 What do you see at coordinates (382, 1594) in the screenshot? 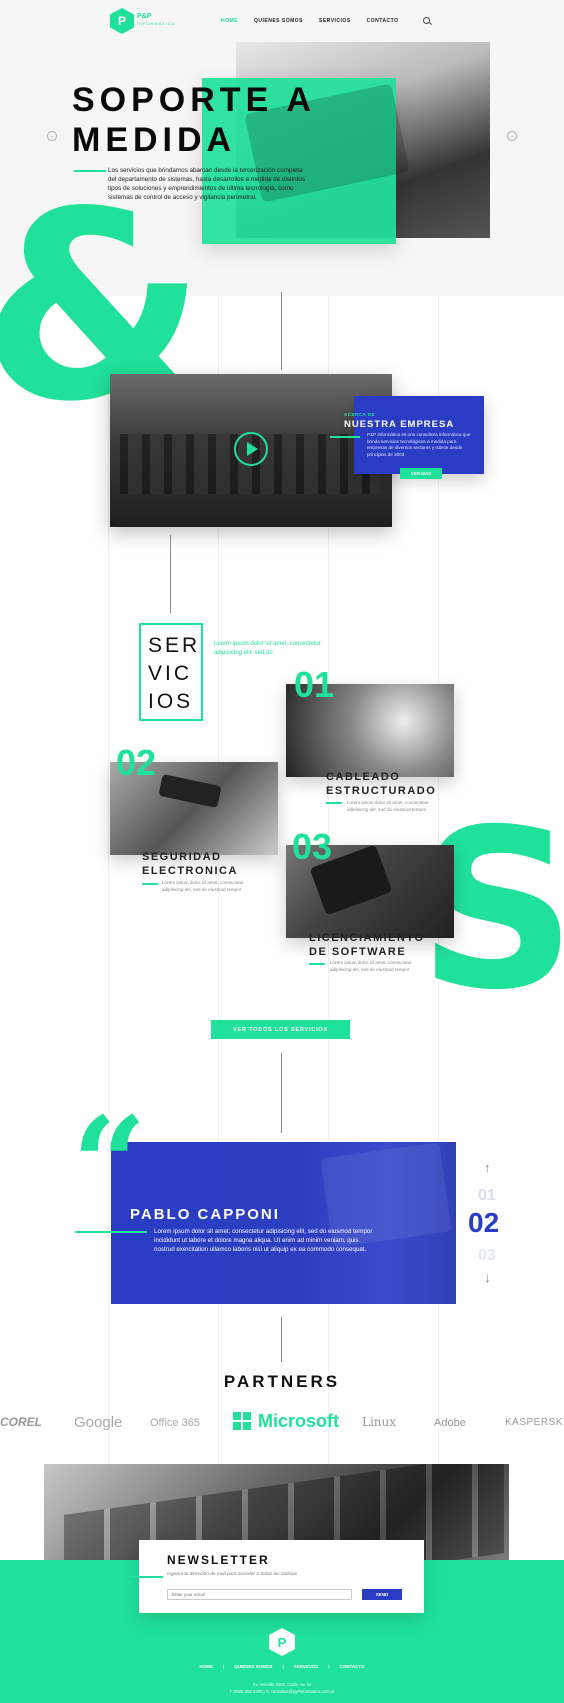
I see `newsletter-send-button: SEND` at bounding box center [382, 1594].